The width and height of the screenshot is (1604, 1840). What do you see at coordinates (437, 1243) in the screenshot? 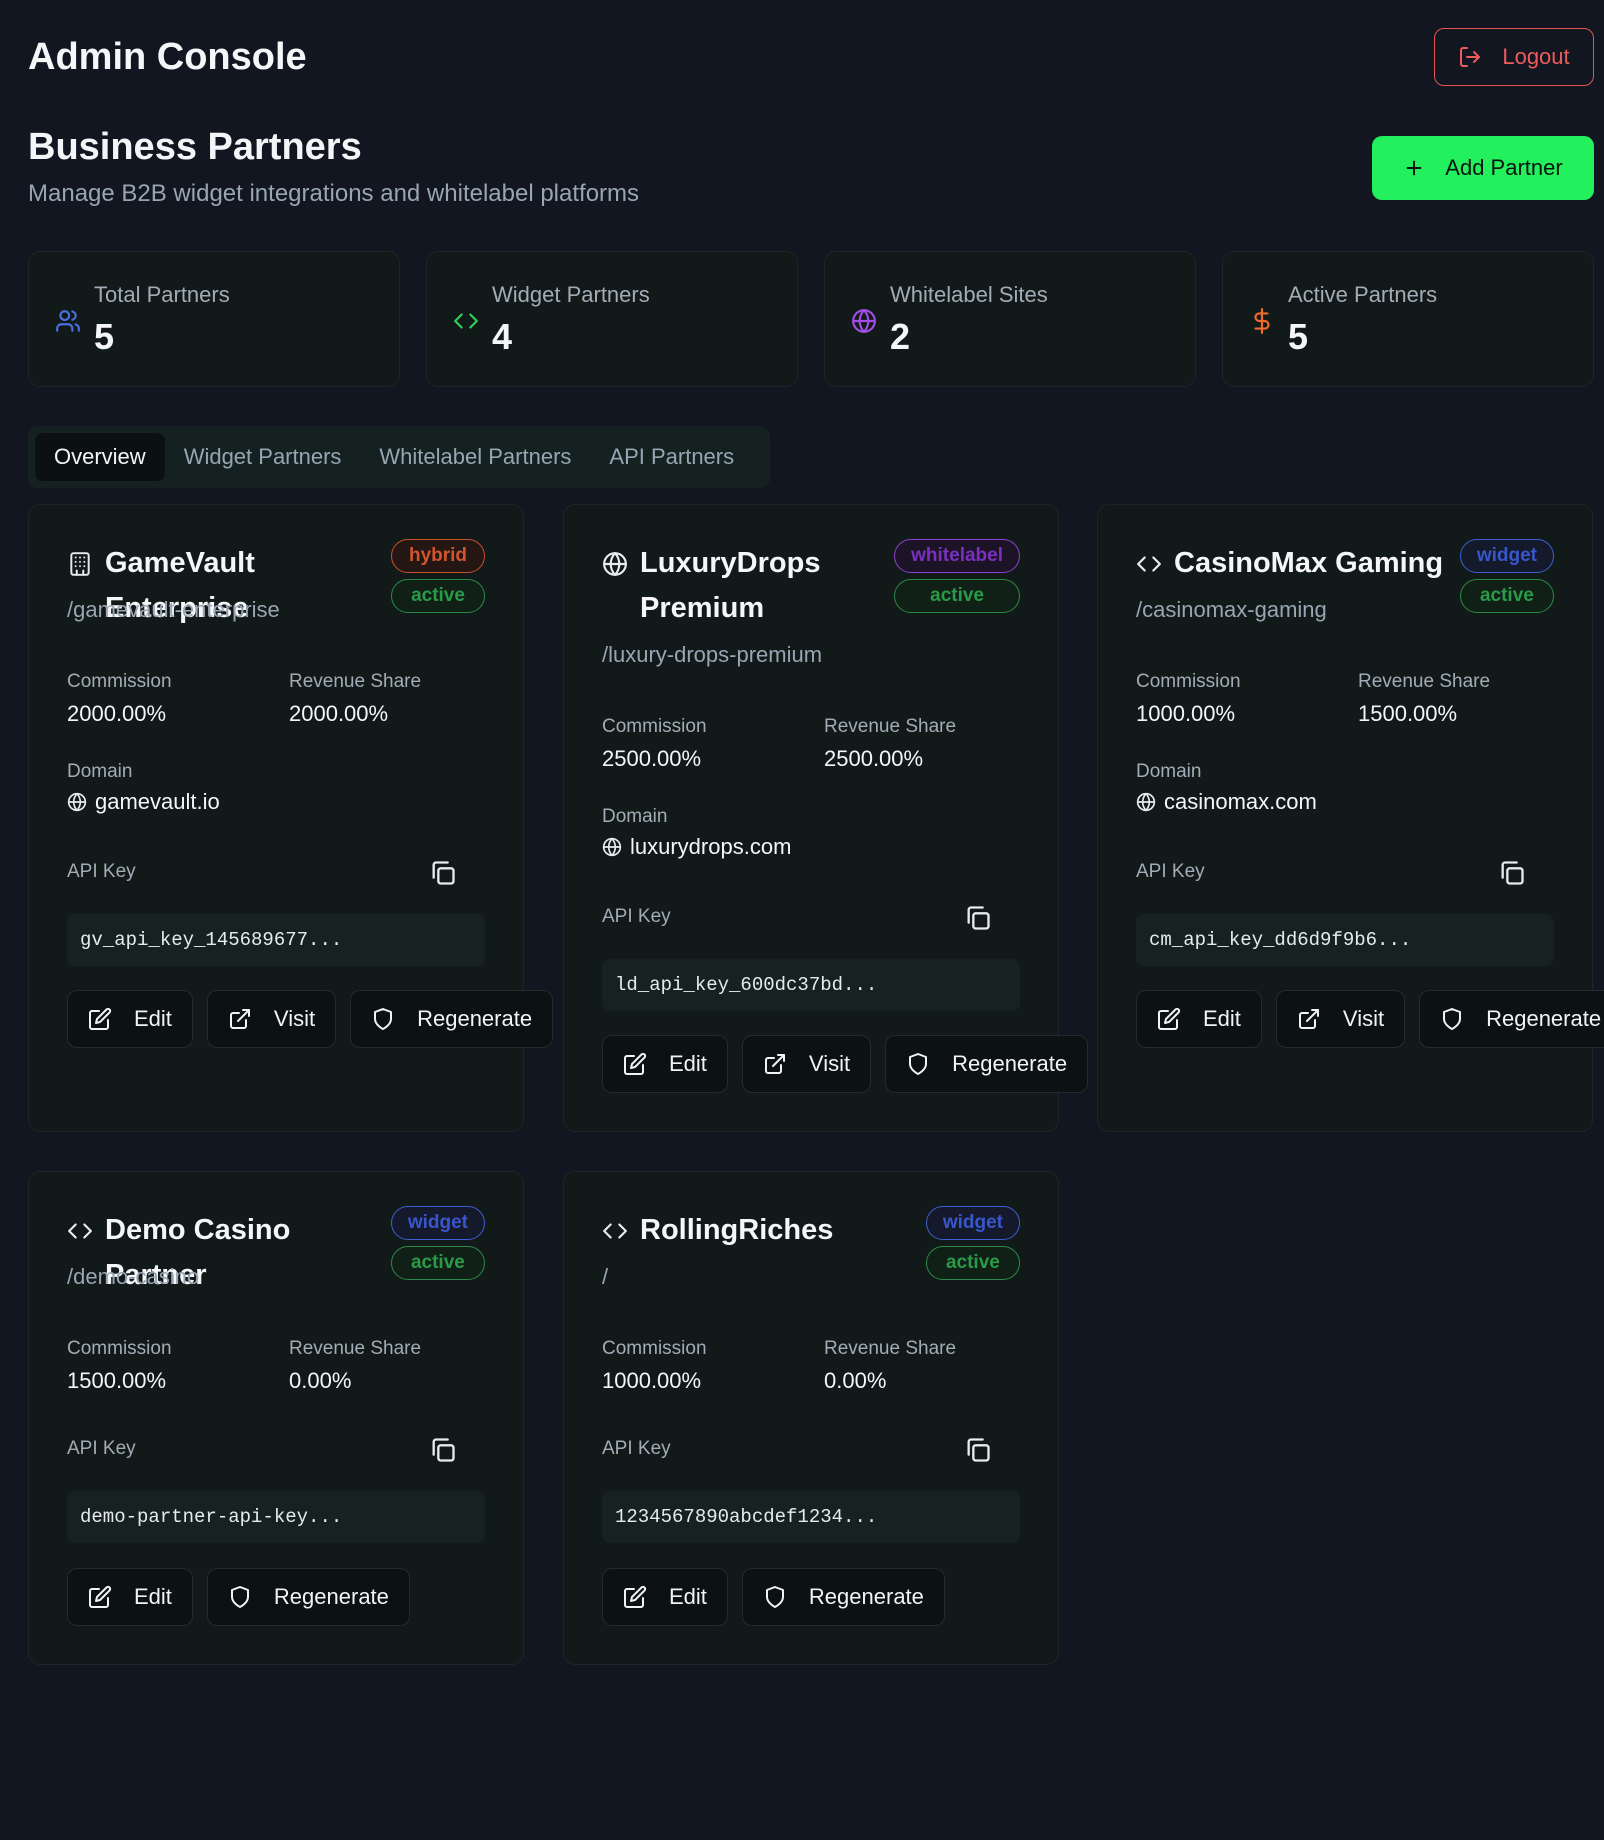
I see `badge-group: widget active` at bounding box center [437, 1243].